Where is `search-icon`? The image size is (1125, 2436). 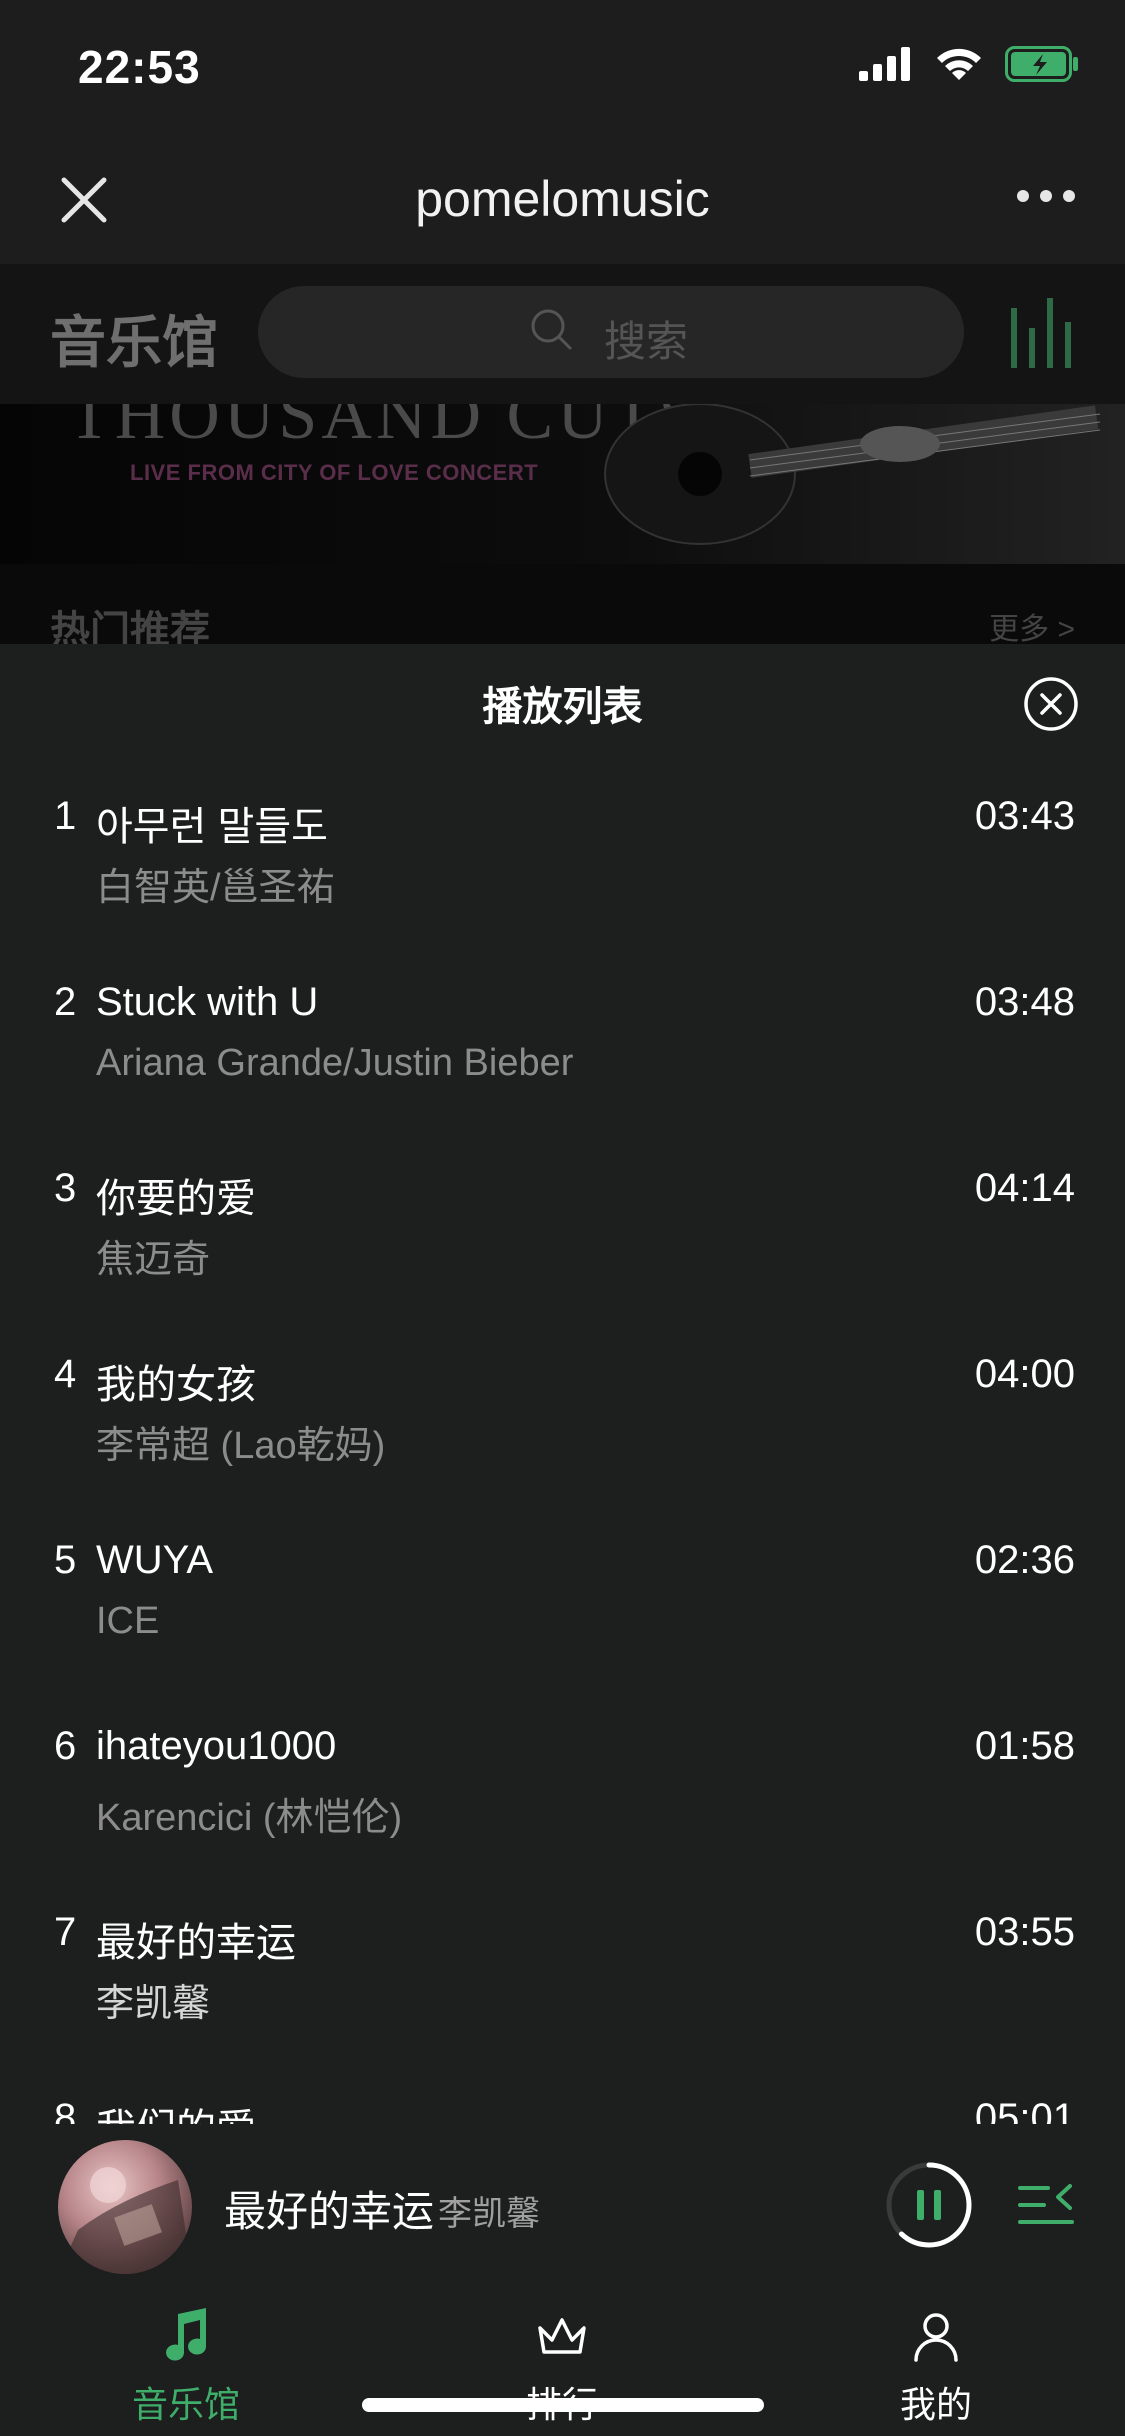
search-icon is located at coordinates (551, 329).